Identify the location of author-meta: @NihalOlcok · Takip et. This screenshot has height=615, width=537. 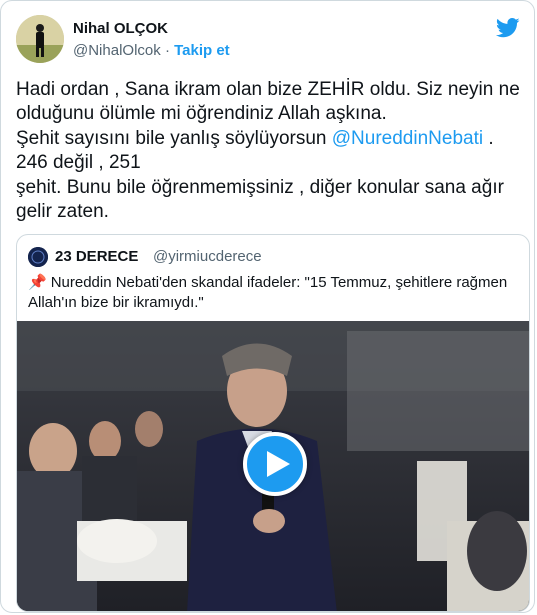
(151, 50).